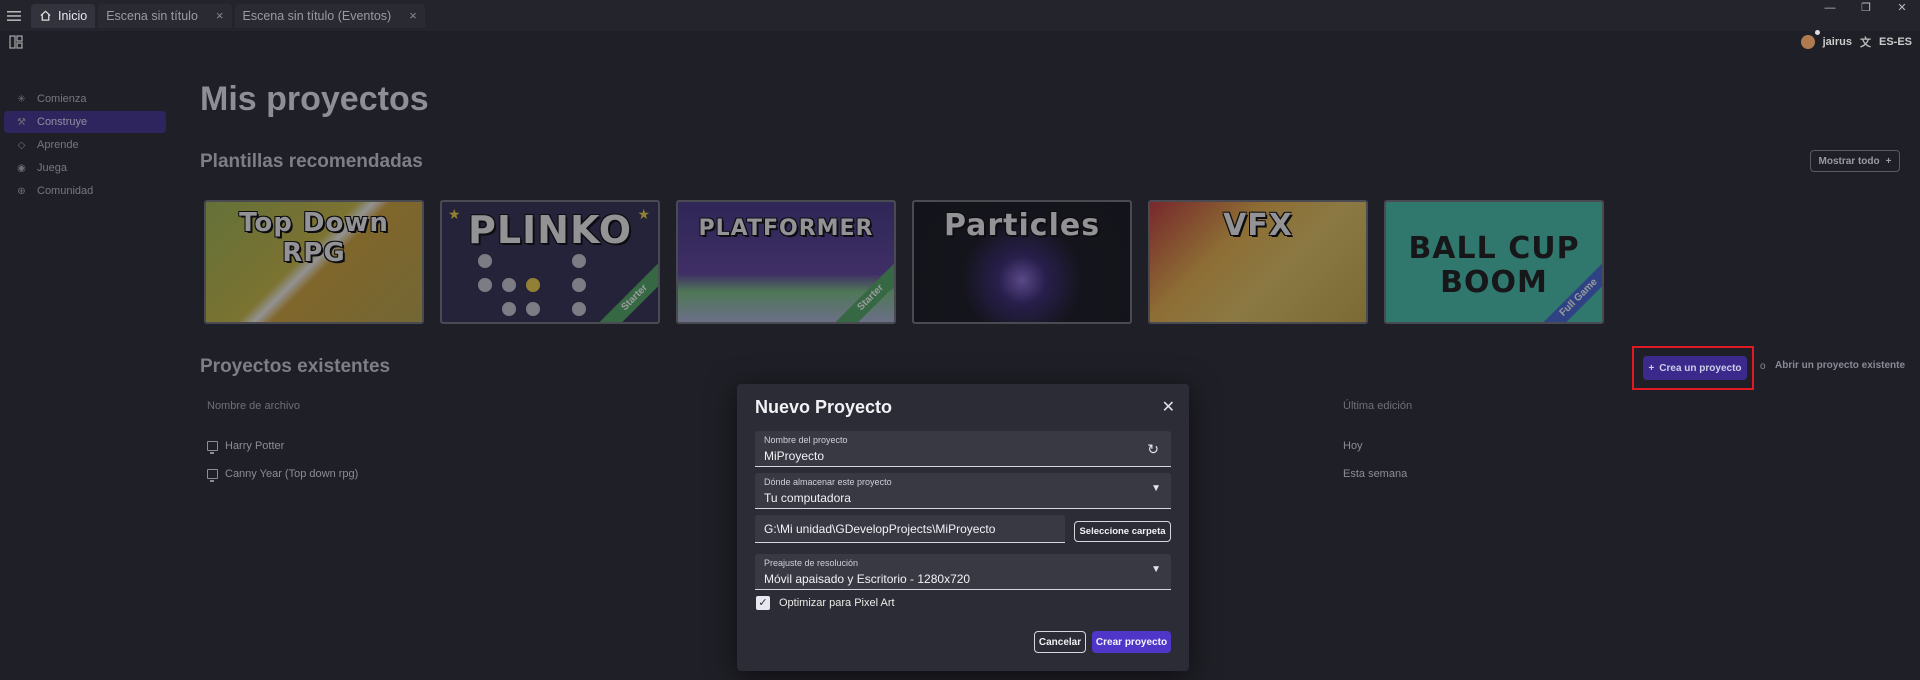 This screenshot has width=1920, height=680. I want to click on tab-scene-events: Escena sin título (Eventos) ×, so click(329, 15).